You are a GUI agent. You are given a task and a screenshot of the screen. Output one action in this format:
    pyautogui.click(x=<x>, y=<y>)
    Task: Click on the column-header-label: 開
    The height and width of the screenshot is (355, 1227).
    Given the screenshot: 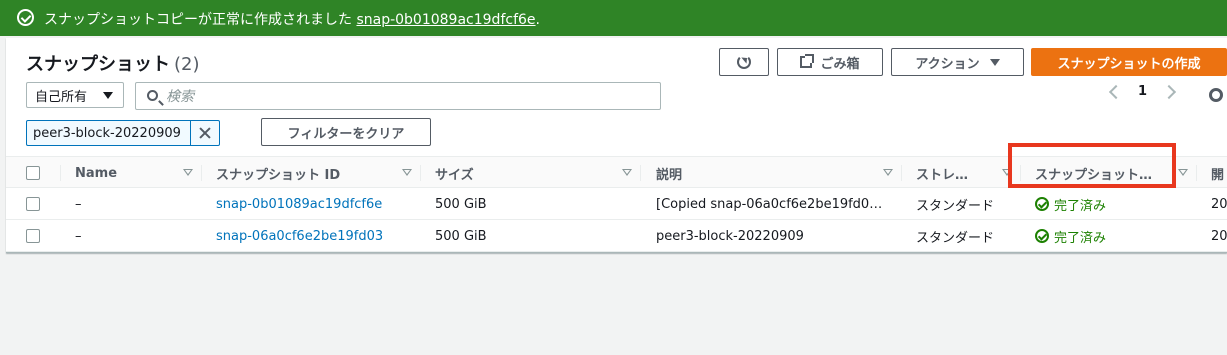 What is the action you would take?
    pyautogui.click(x=1218, y=175)
    